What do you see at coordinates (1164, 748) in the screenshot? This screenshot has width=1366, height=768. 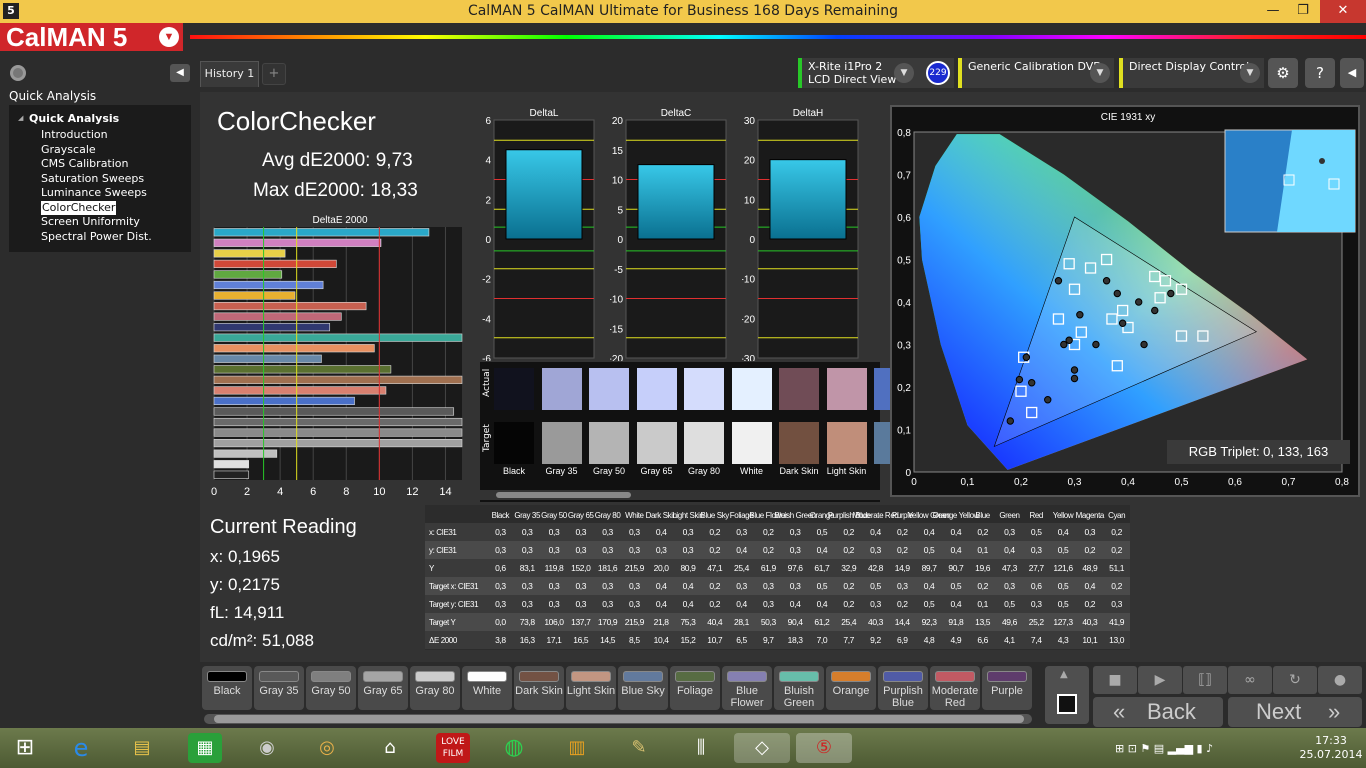 I see `tray-icons: ⊞ ⊡ ⚑ ▤ ▂▄▆ ▮ ♪` at bounding box center [1164, 748].